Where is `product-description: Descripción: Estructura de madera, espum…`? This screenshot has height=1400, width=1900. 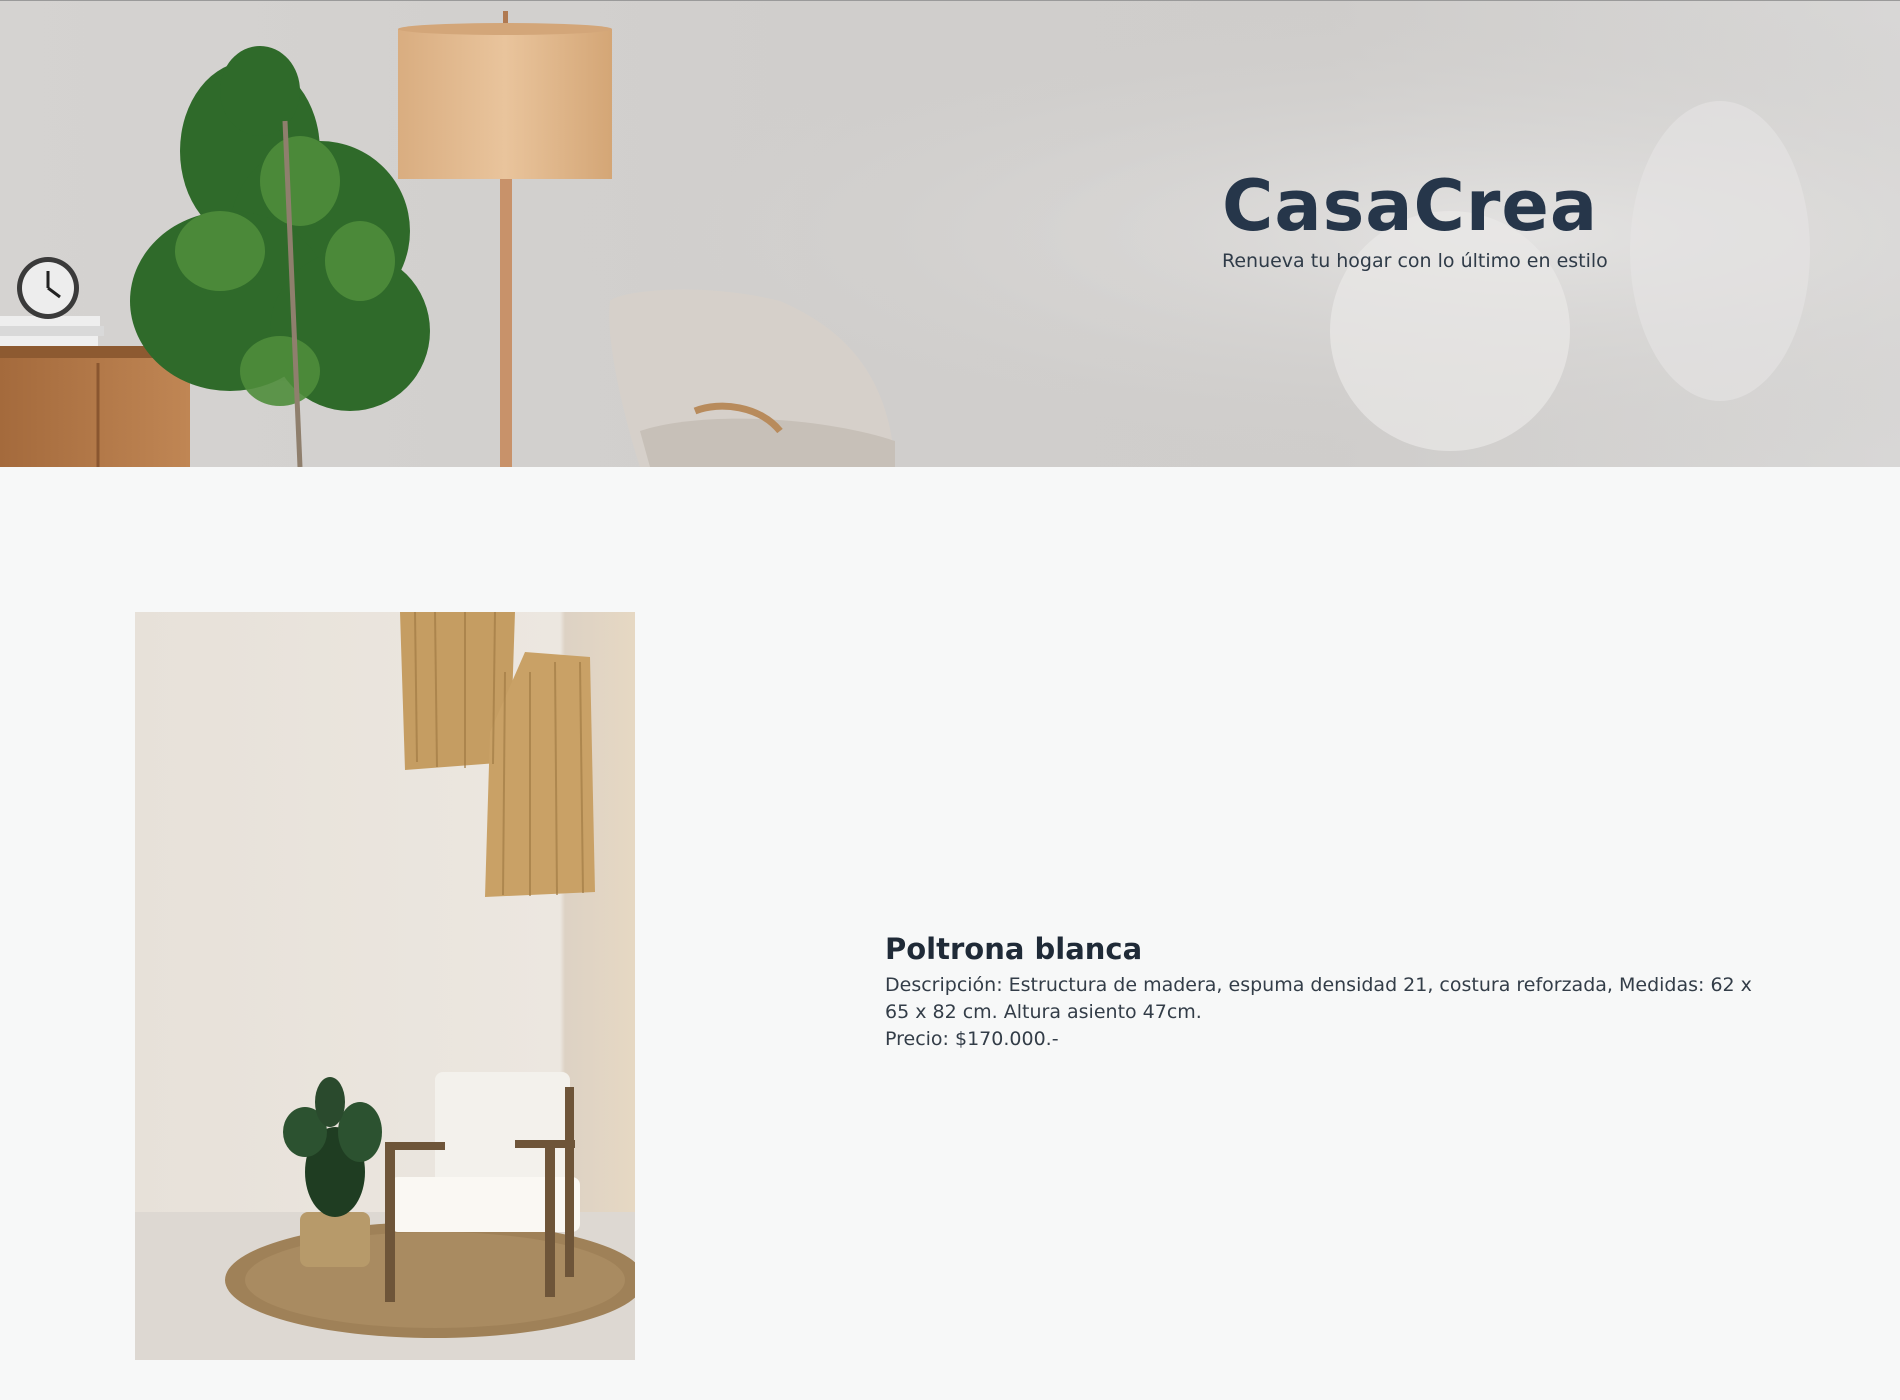 product-description: Descripción: Estructura de madera, espum… is located at coordinates (1318, 998).